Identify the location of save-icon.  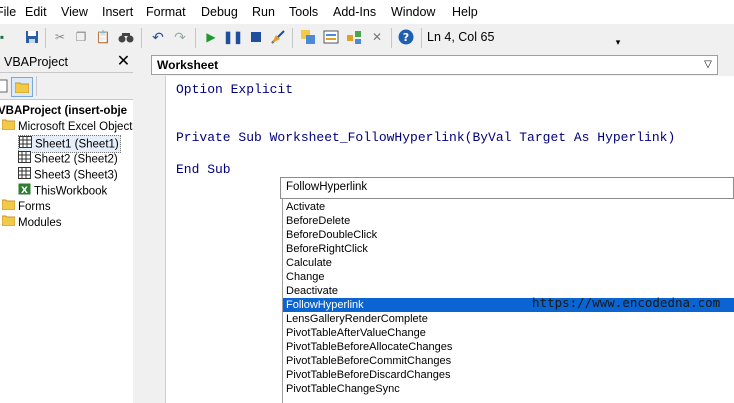
(32, 37).